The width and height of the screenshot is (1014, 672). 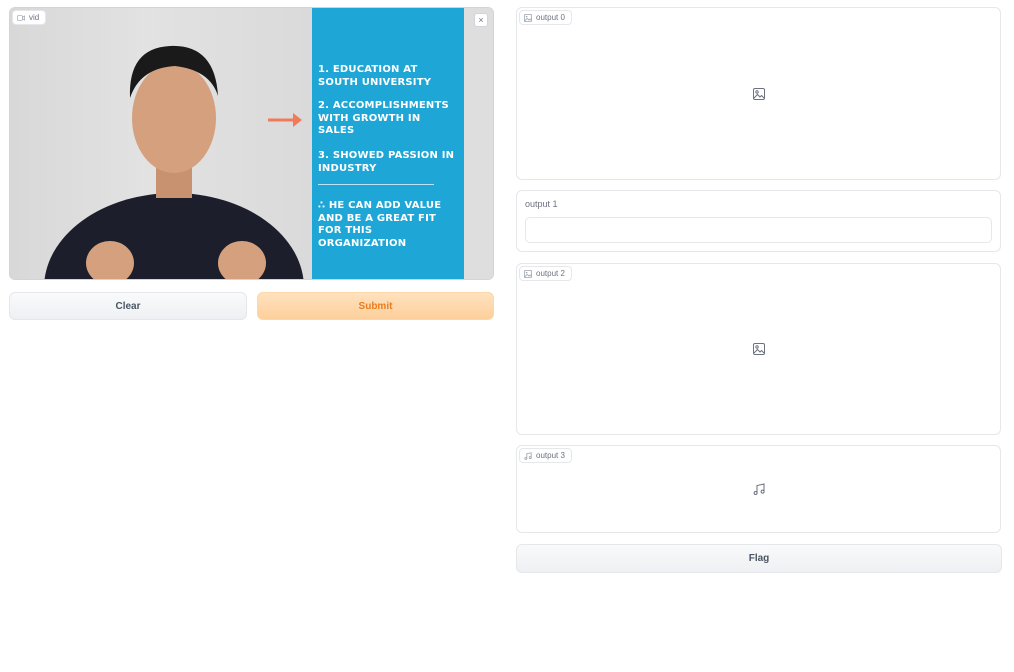 I want to click on output-2-label: output 2, so click(x=545, y=273).